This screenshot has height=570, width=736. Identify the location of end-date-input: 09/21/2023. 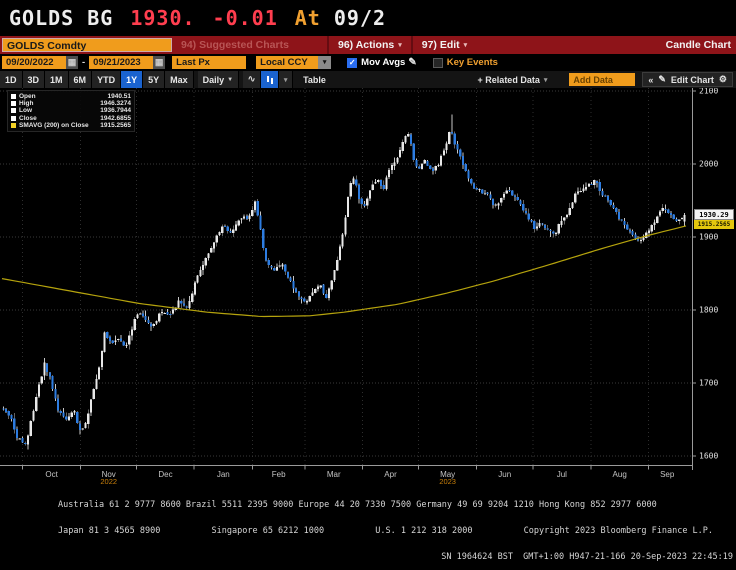
(121, 62).